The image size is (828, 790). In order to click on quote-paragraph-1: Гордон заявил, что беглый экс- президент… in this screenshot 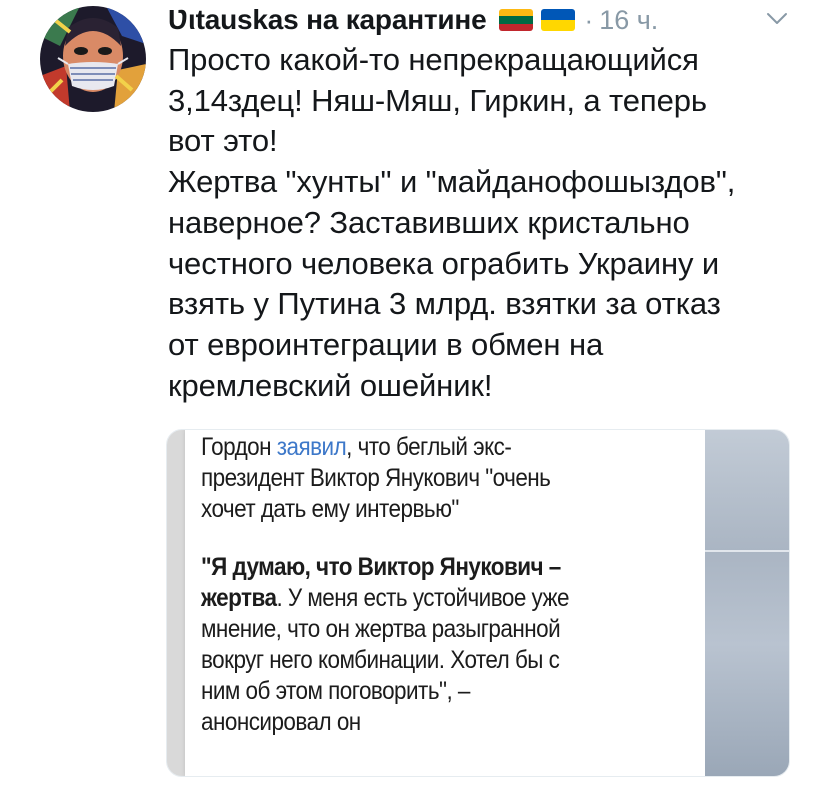, I will do `click(448, 478)`.